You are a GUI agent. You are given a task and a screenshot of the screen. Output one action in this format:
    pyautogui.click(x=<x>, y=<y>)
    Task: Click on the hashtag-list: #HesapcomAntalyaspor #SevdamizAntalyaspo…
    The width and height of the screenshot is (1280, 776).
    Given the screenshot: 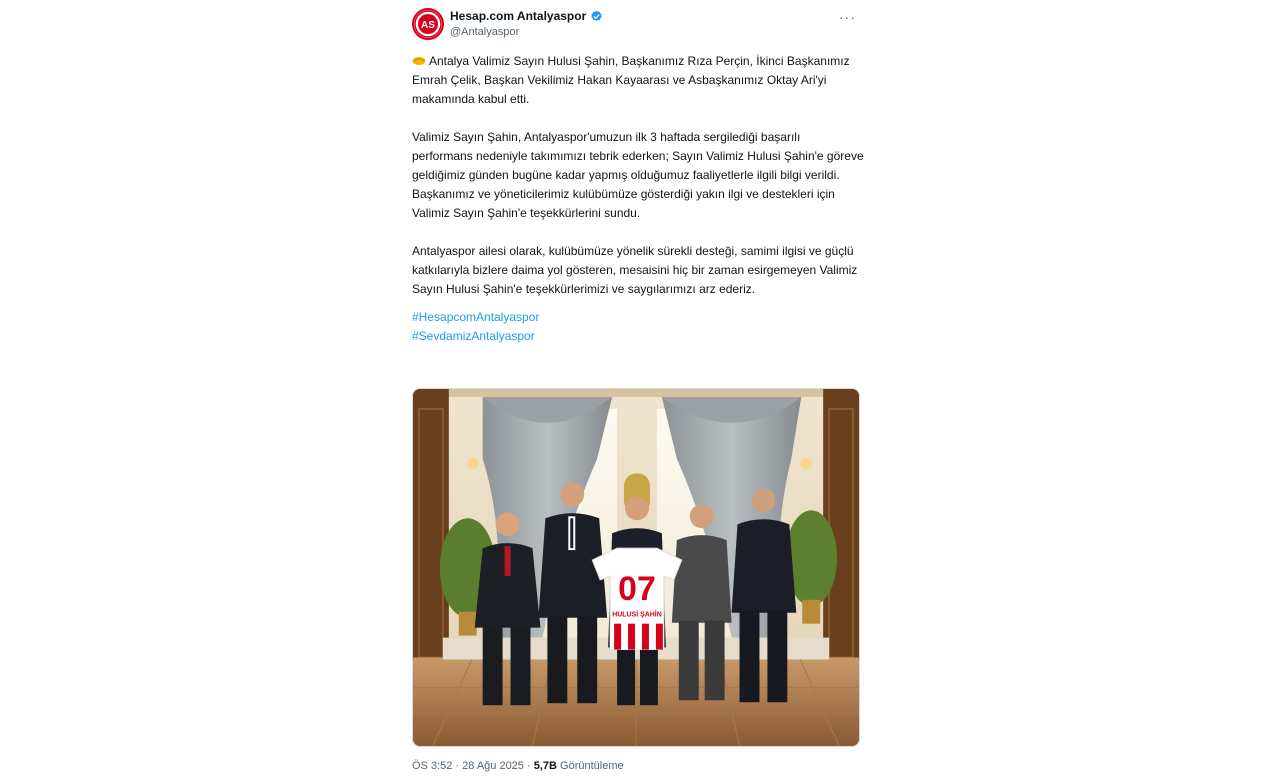 What is the action you would take?
    pyautogui.click(x=638, y=327)
    